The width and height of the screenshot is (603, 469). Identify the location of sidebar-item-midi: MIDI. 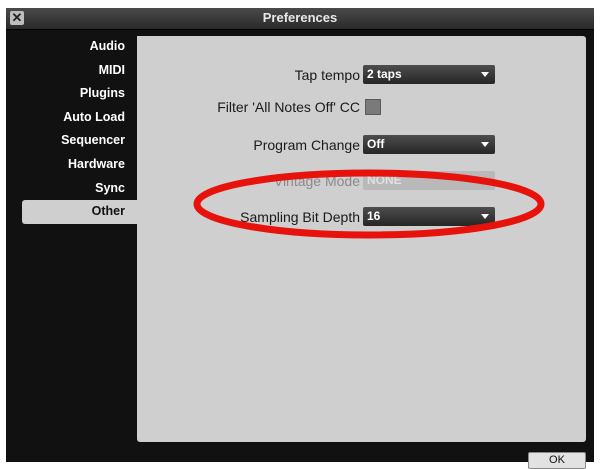
(71, 71).